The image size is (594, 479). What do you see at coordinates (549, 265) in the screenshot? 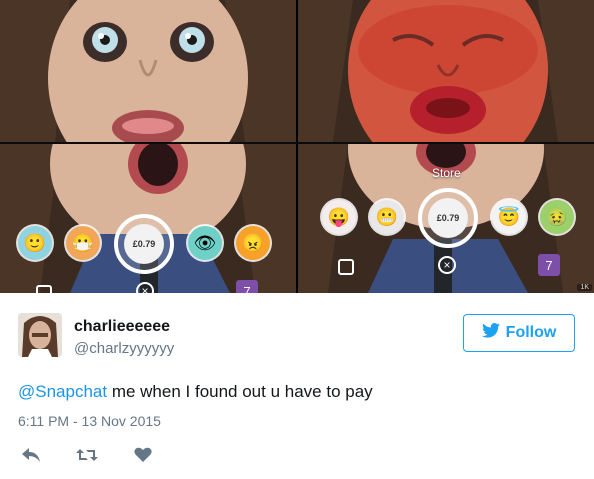
I see `lens-count-badge-right: 7` at bounding box center [549, 265].